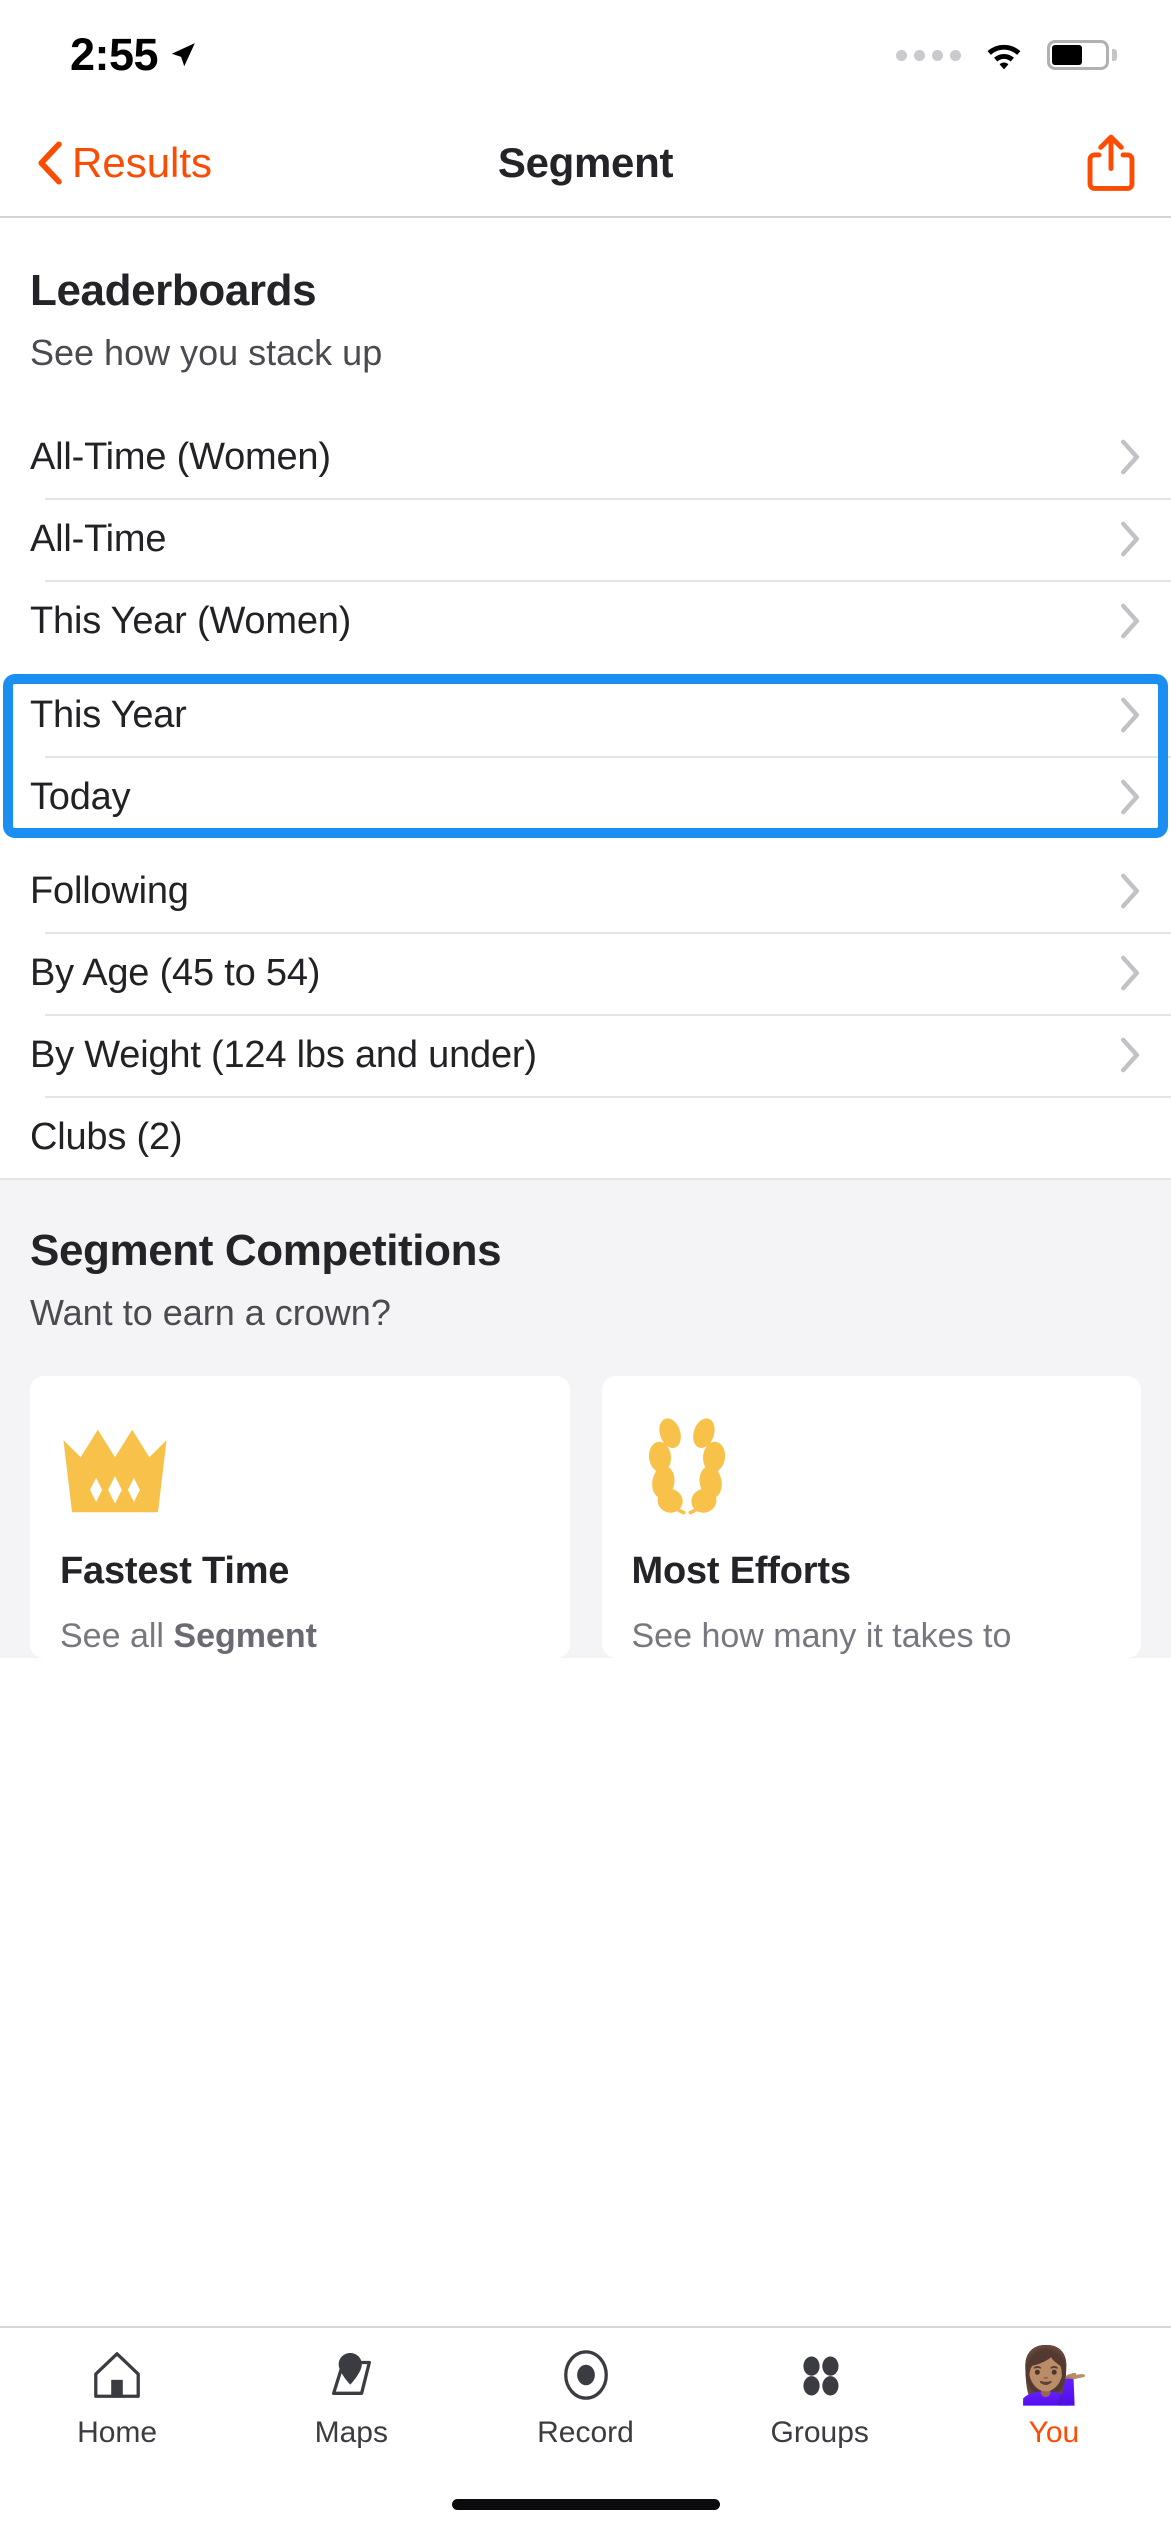 The width and height of the screenshot is (1171, 2532). I want to click on row-label: All-Time (Women), so click(180, 456).